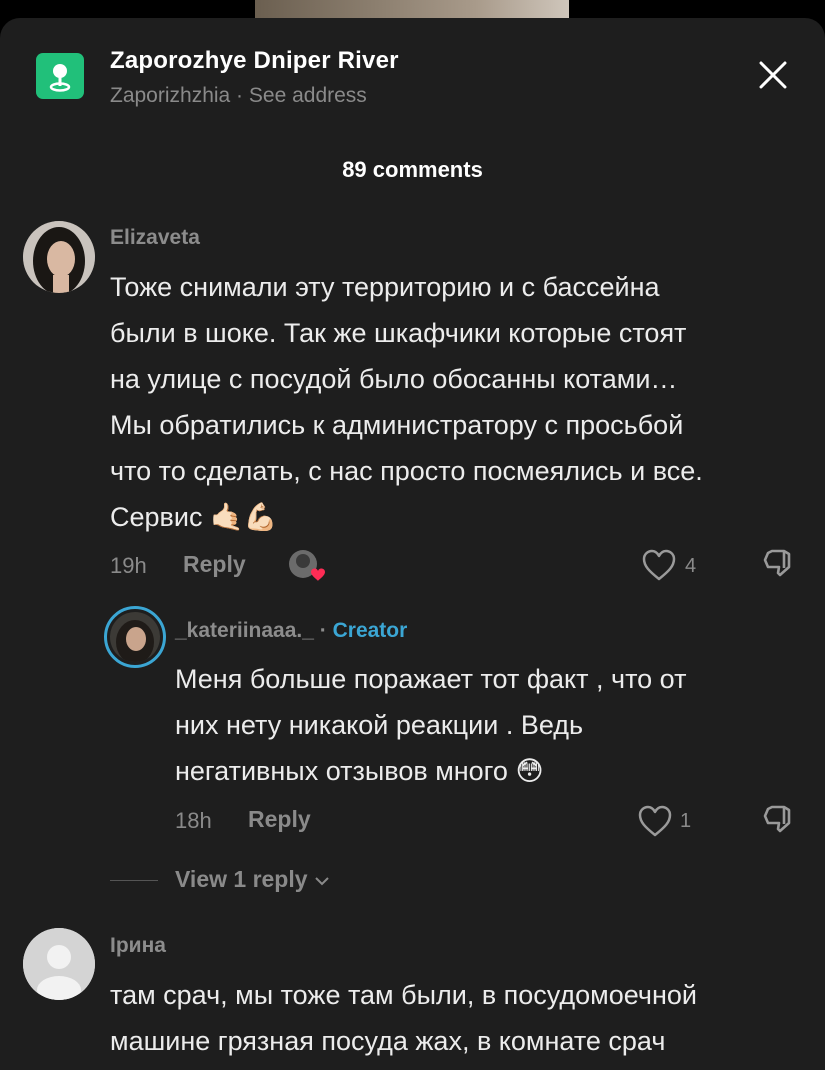 The width and height of the screenshot is (825, 1070). Describe the element at coordinates (244, 630) in the screenshot. I see `reply-username-text: _kateriinaaa._` at that location.